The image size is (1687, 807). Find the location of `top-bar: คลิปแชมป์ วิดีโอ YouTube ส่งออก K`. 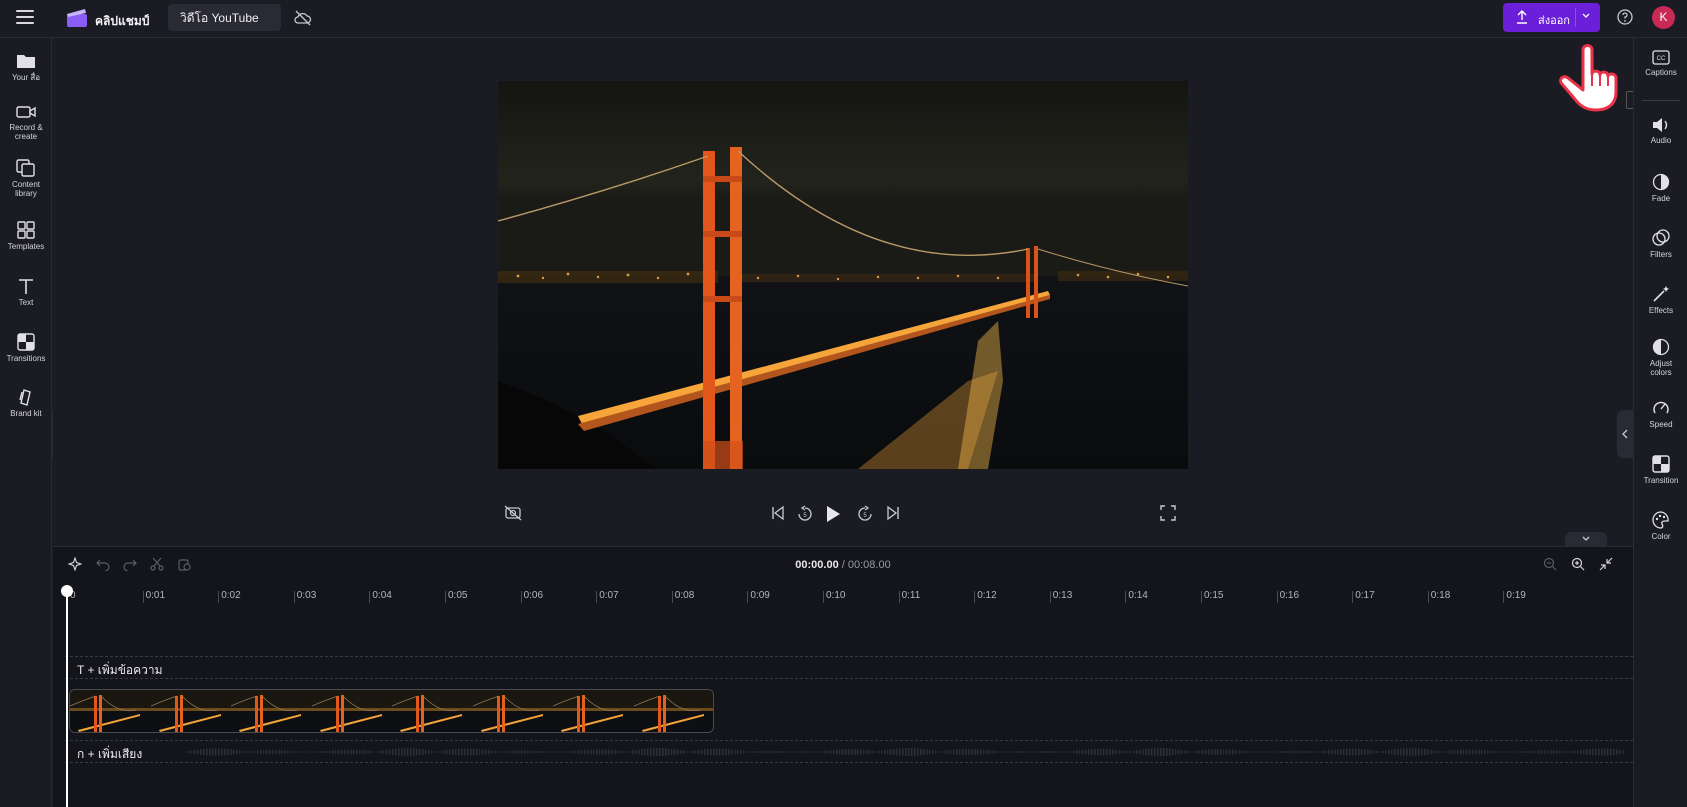

top-bar: คลิปแชมป์ วิดีโอ YouTube ส่งออก K is located at coordinates (843, 19).